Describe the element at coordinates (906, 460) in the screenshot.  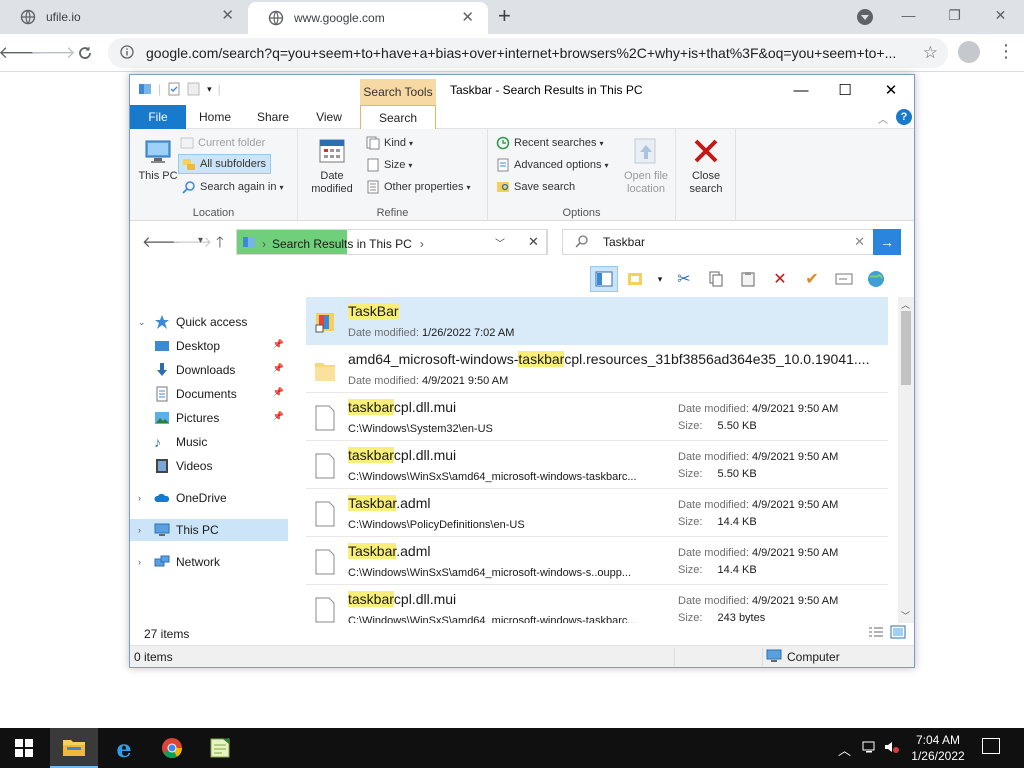
I see `vertical-scrollbar: ︿ ﹀` at that location.